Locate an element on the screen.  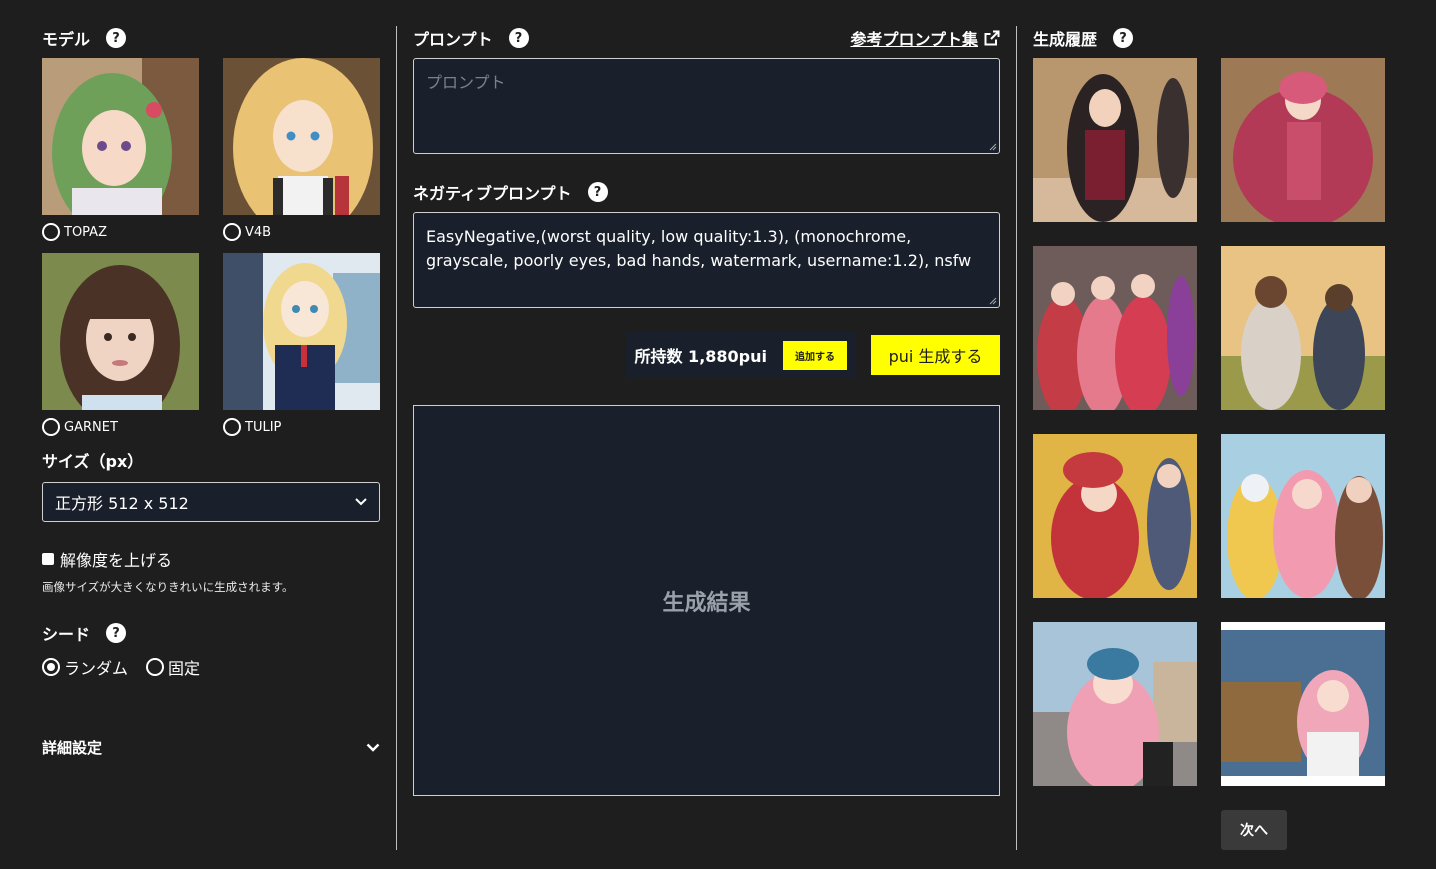
seed-section-title: シード ? is located at coordinates (211, 633).